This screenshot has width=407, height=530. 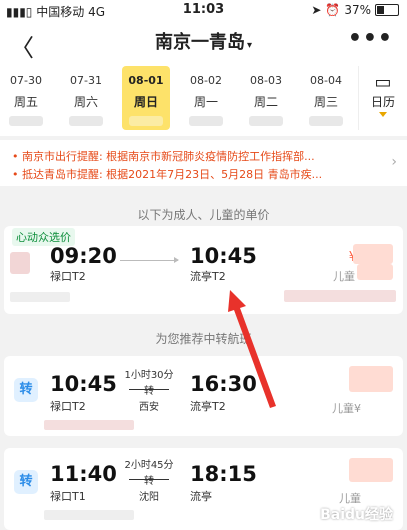 What do you see at coordinates (201, 496) in the screenshot?
I see `arrival-airport: 流亭` at bounding box center [201, 496].